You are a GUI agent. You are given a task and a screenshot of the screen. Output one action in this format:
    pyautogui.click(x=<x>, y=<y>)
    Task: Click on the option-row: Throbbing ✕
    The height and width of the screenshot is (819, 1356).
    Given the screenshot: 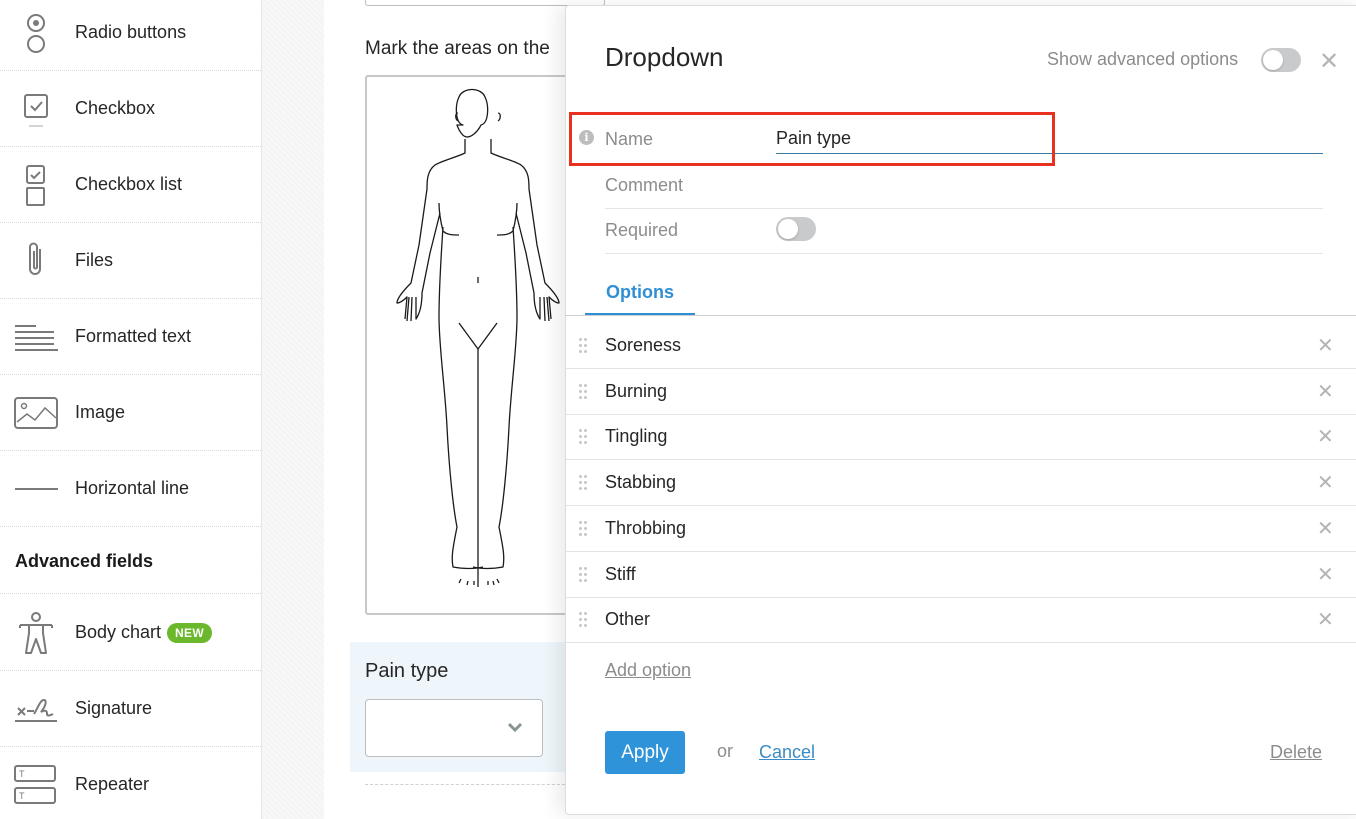 What is the action you would take?
    pyautogui.click(x=960, y=529)
    